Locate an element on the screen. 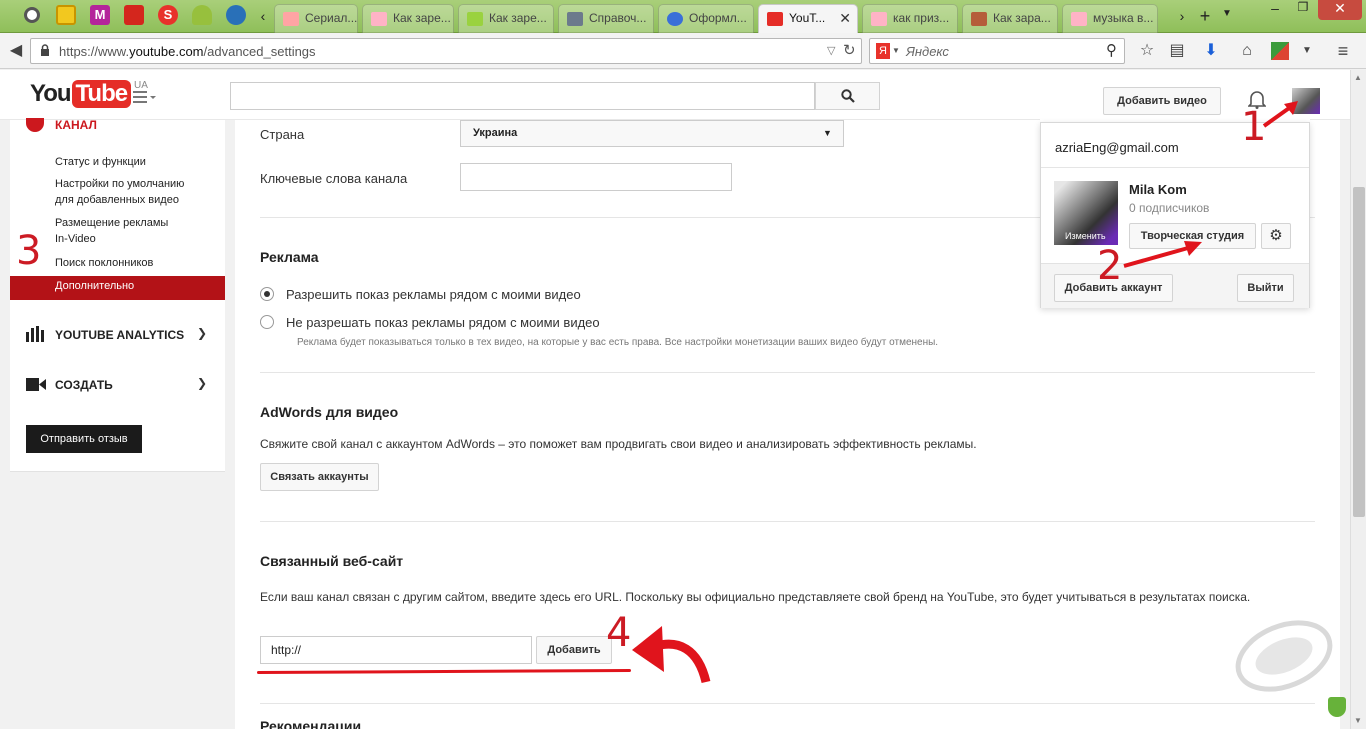 This screenshot has height=729, width=1366. close-window-icon: ✕ is located at coordinates (1340, 10).